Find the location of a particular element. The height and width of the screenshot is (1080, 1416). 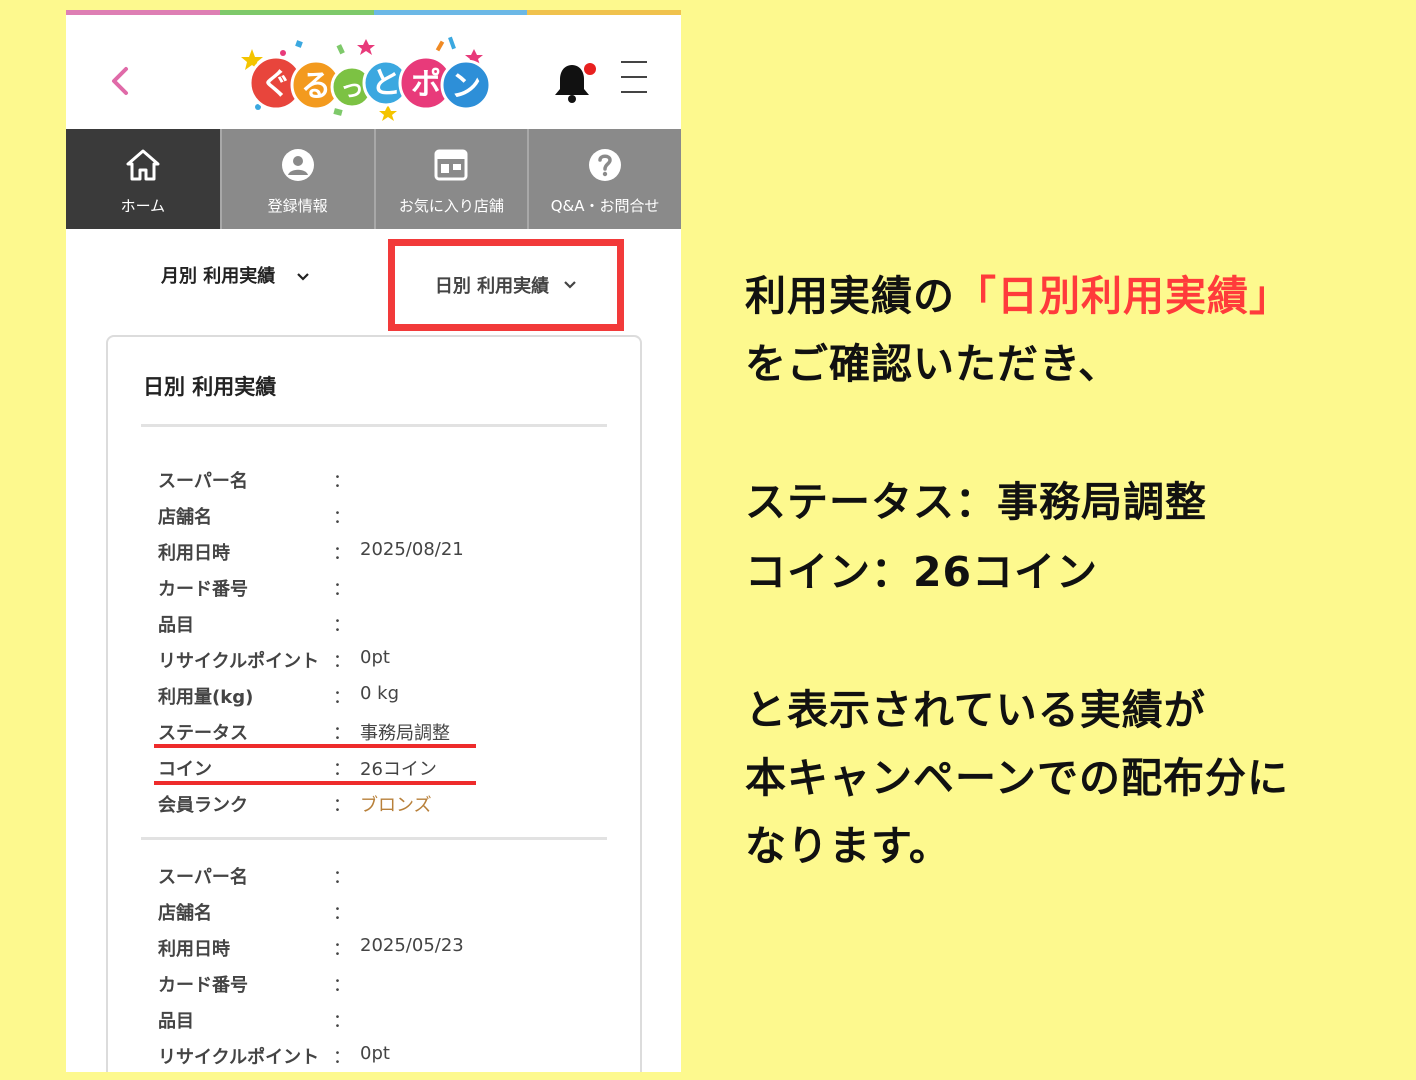

app-logo: ぐ る っ と ポ ン is located at coordinates (366, 78).